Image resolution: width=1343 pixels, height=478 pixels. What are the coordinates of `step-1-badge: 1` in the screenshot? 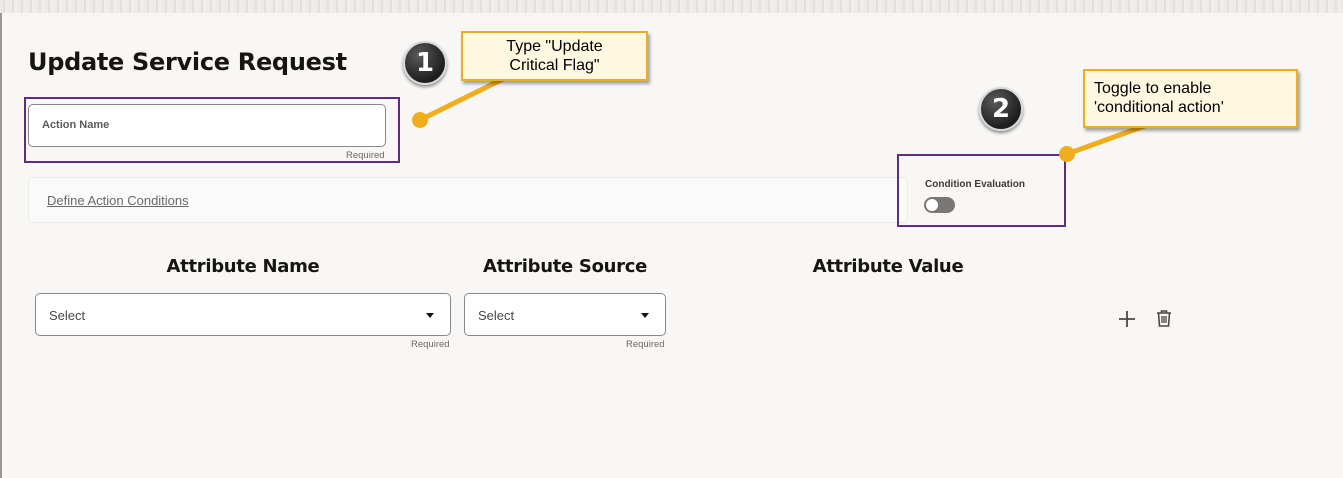 It's located at (425, 63).